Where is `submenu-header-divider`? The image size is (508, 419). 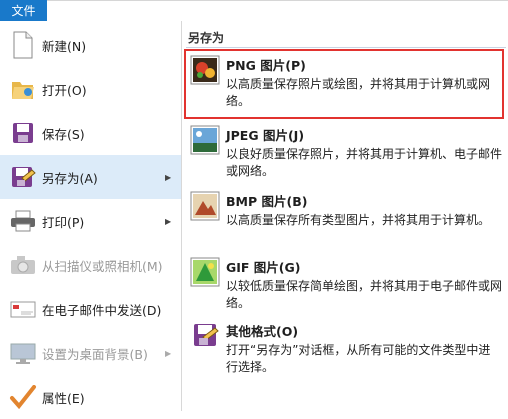 submenu-header-divider is located at coordinates (346, 47).